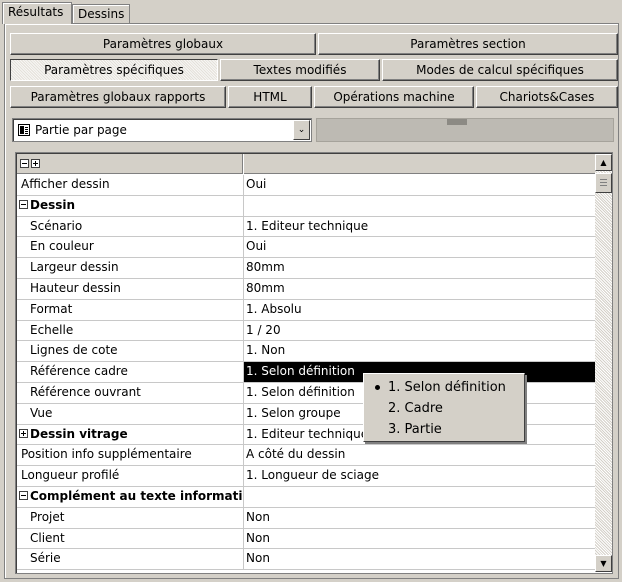  I want to click on property-name: Client, so click(129, 539).